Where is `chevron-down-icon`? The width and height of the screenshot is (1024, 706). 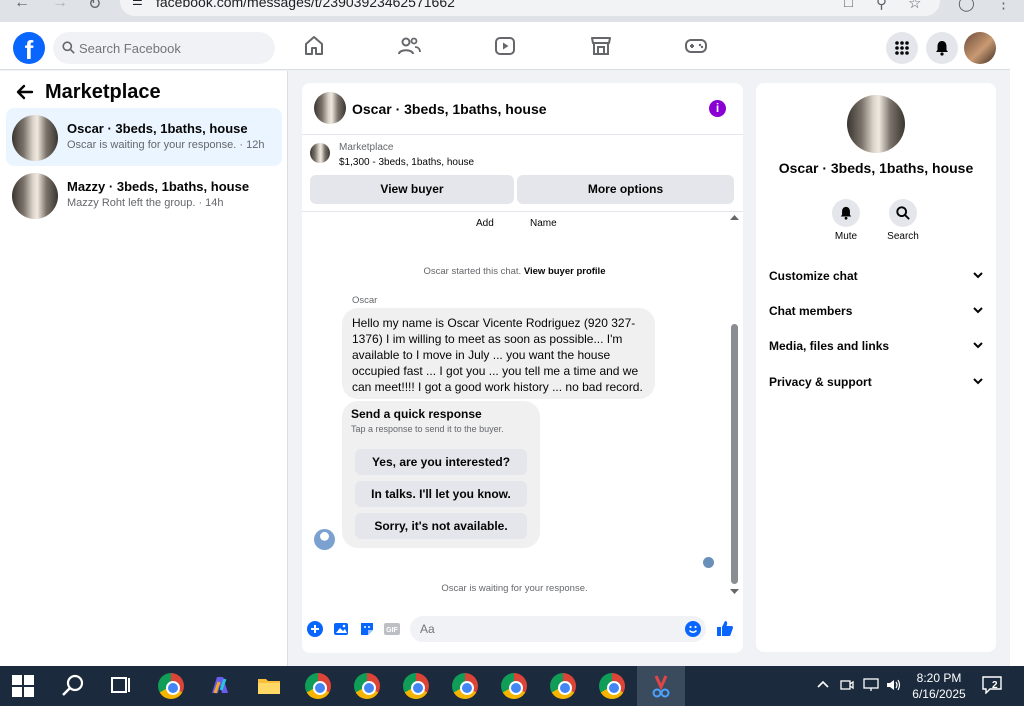
chevron-down-icon is located at coordinates (978, 381).